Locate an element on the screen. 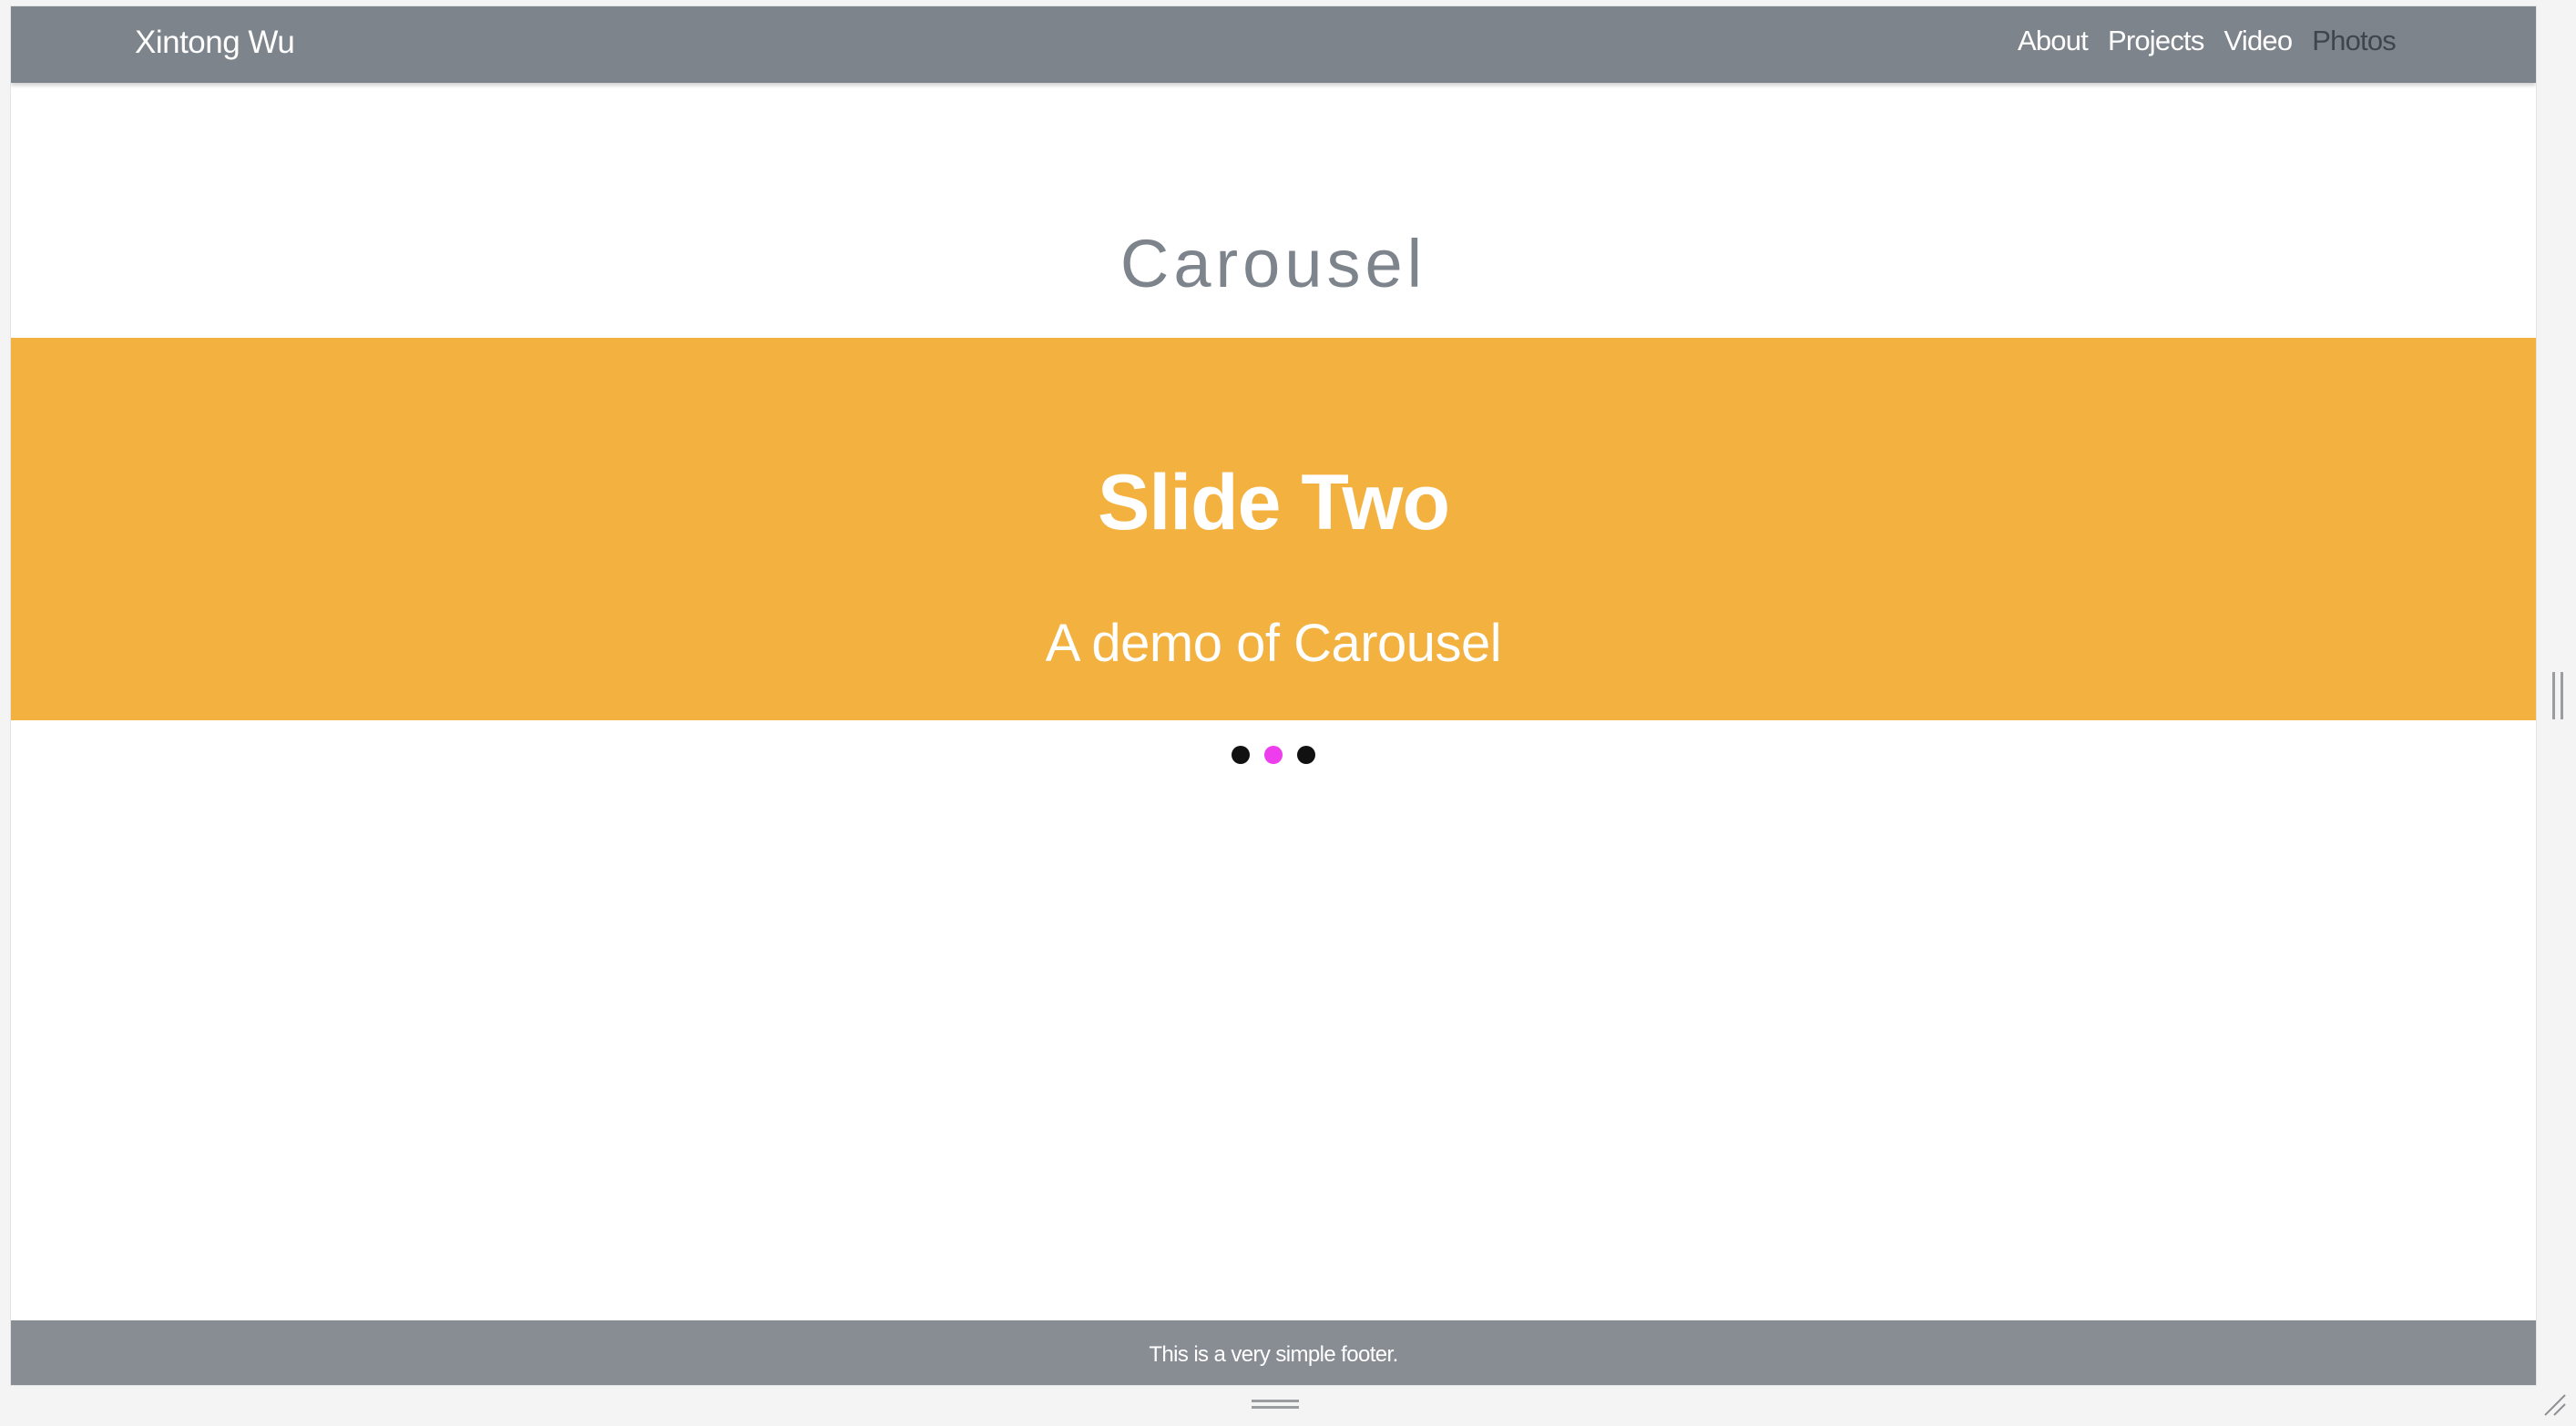 The height and width of the screenshot is (1426, 2576). slide-subtitle: A demo of Carousel is located at coordinates (1273, 643).